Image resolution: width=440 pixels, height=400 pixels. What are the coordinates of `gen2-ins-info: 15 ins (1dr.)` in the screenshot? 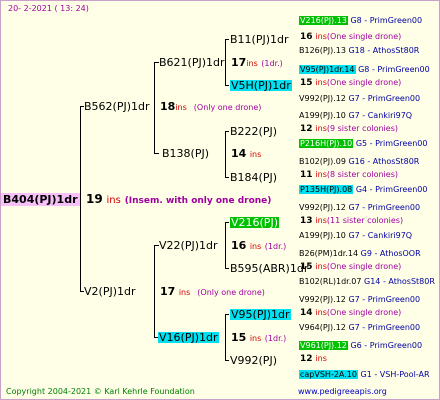 It's located at (259, 337).